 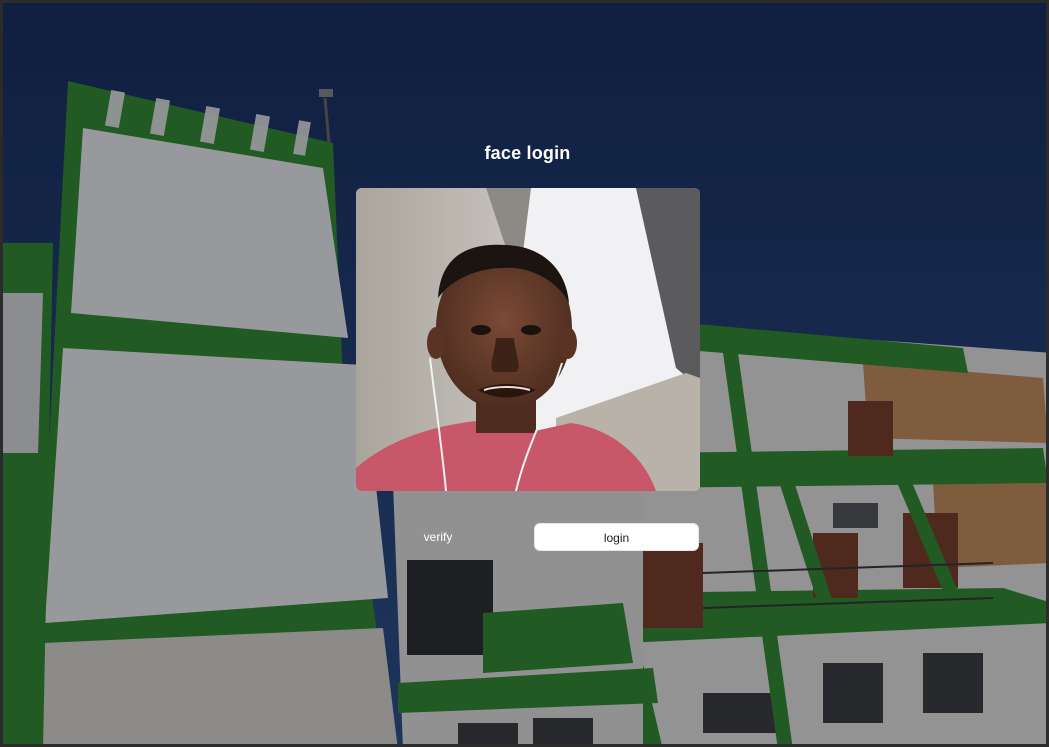 What do you see at coordinates (438, 537) in the screenshot?
I see `verify-button: verify` at bounding box center [438, 537].